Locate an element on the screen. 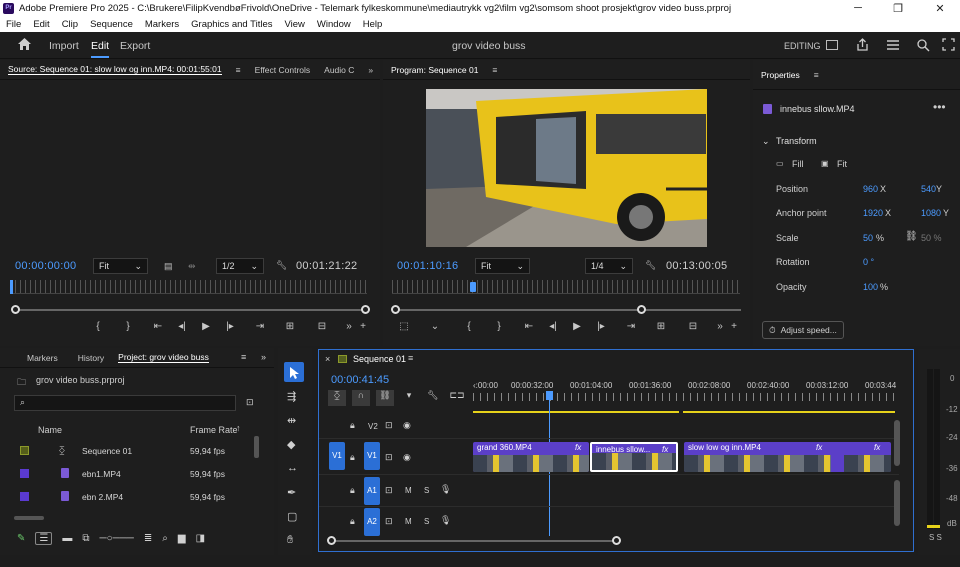  program-menu-icon: ≡ is located at coordinates (494, 70).